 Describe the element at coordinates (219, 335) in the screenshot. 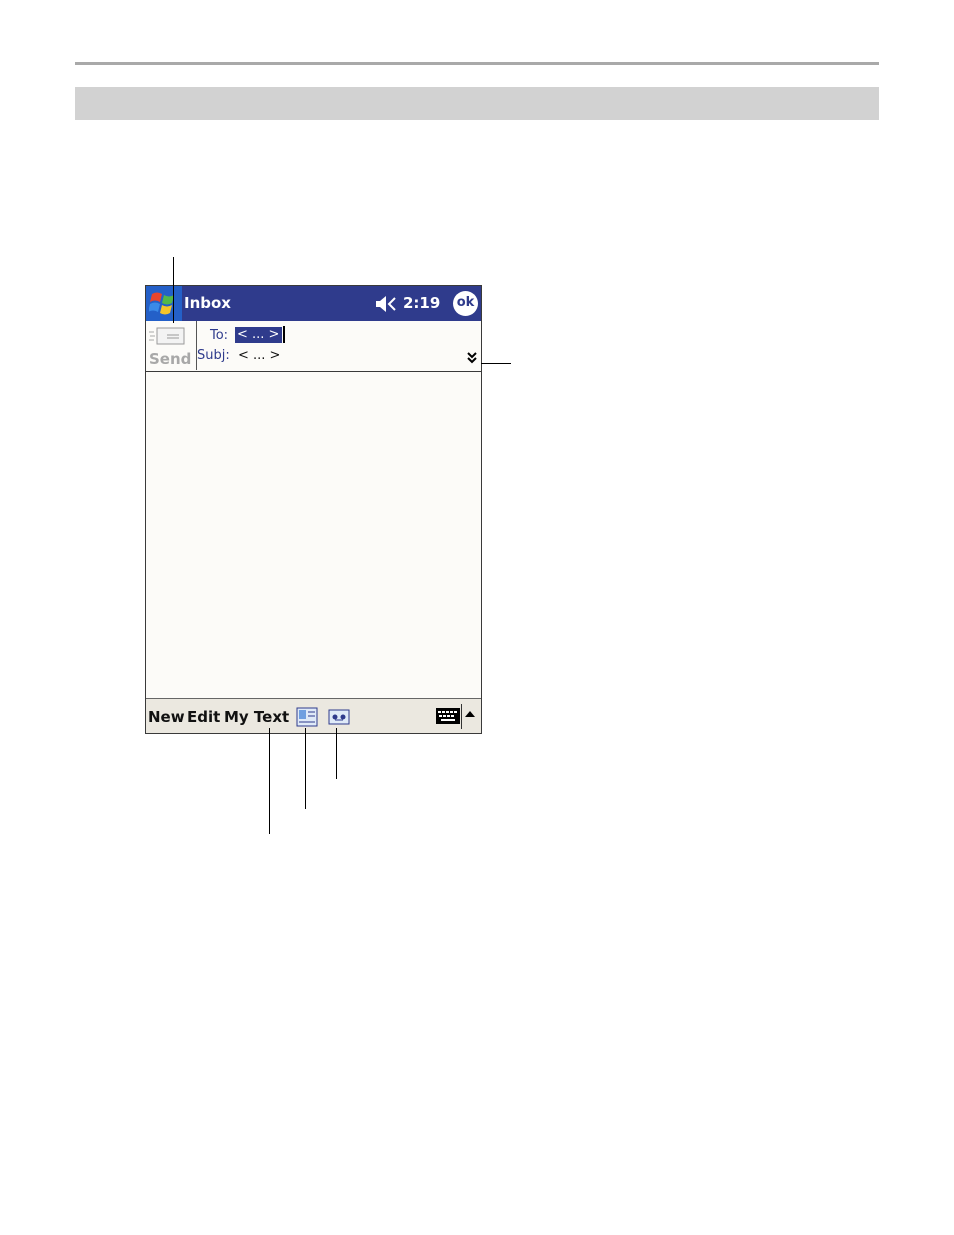

I see `to-label: To:` at that location.